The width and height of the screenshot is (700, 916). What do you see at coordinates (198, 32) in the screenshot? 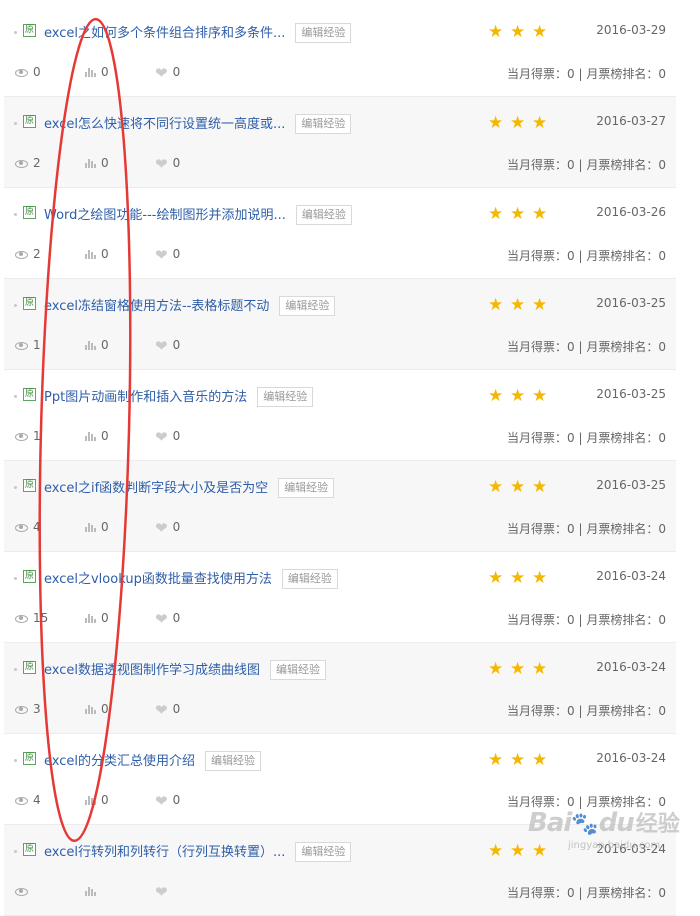
I see `item-title: excel之如何多个条件组合排序和多条件... 编辑经验` at bounding box center [198, 32].